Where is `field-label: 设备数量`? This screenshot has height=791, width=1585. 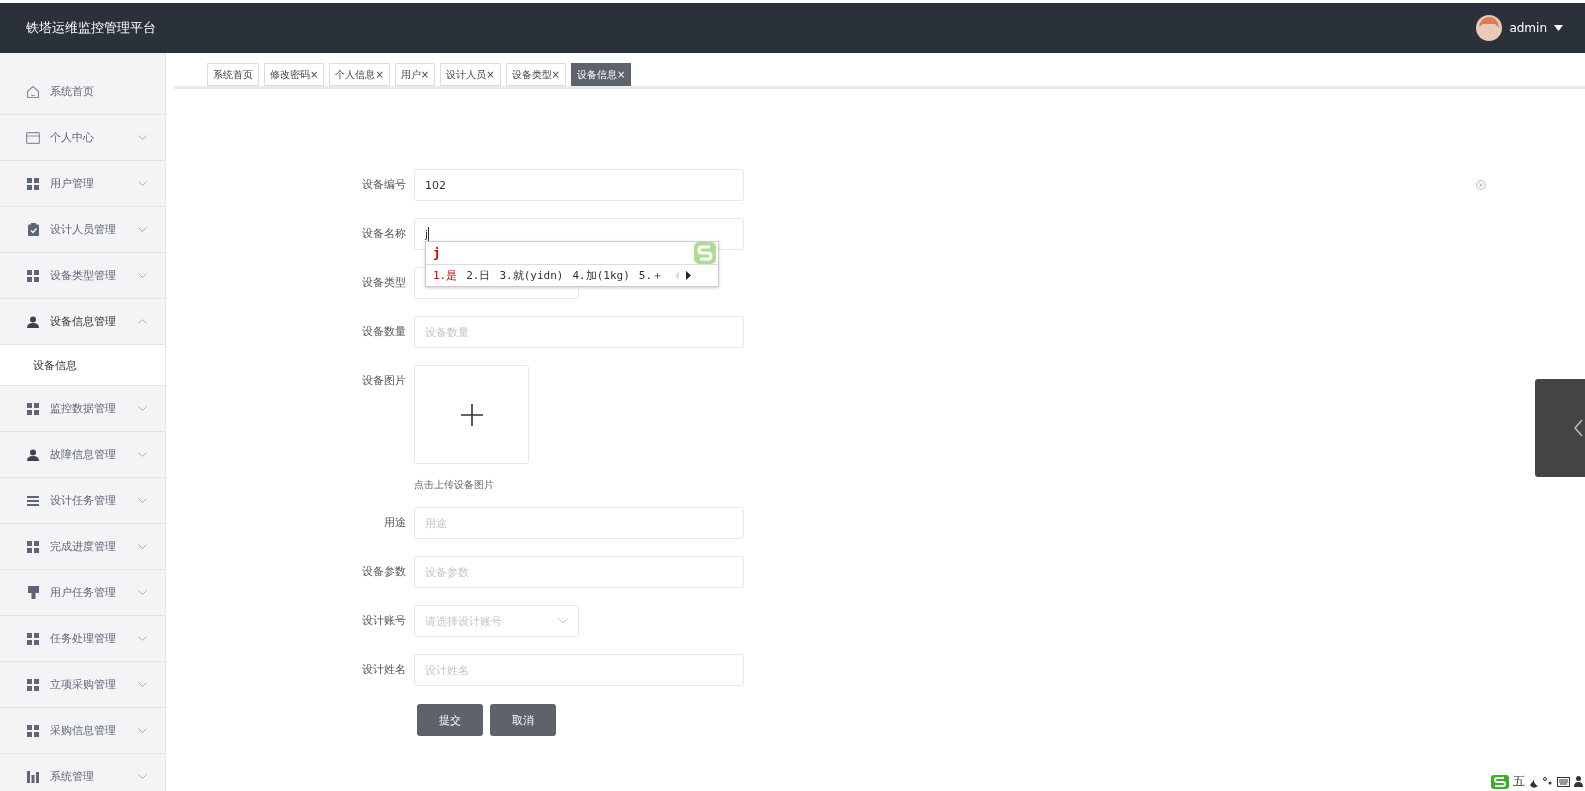
field-label: 设备数量 is located at coordinates (383, 332).